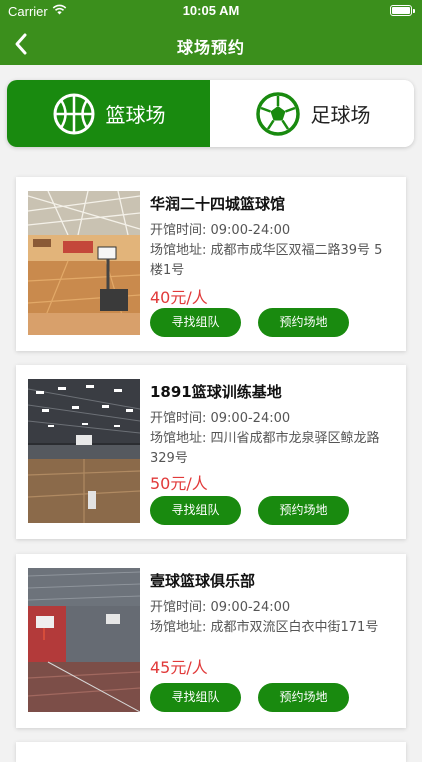 The image size is (422, 762). What do you see at coordinates (340, 115) in the screenshot?
I see `tab-soccer-label: 足球场` at bounding box center [340, 115].